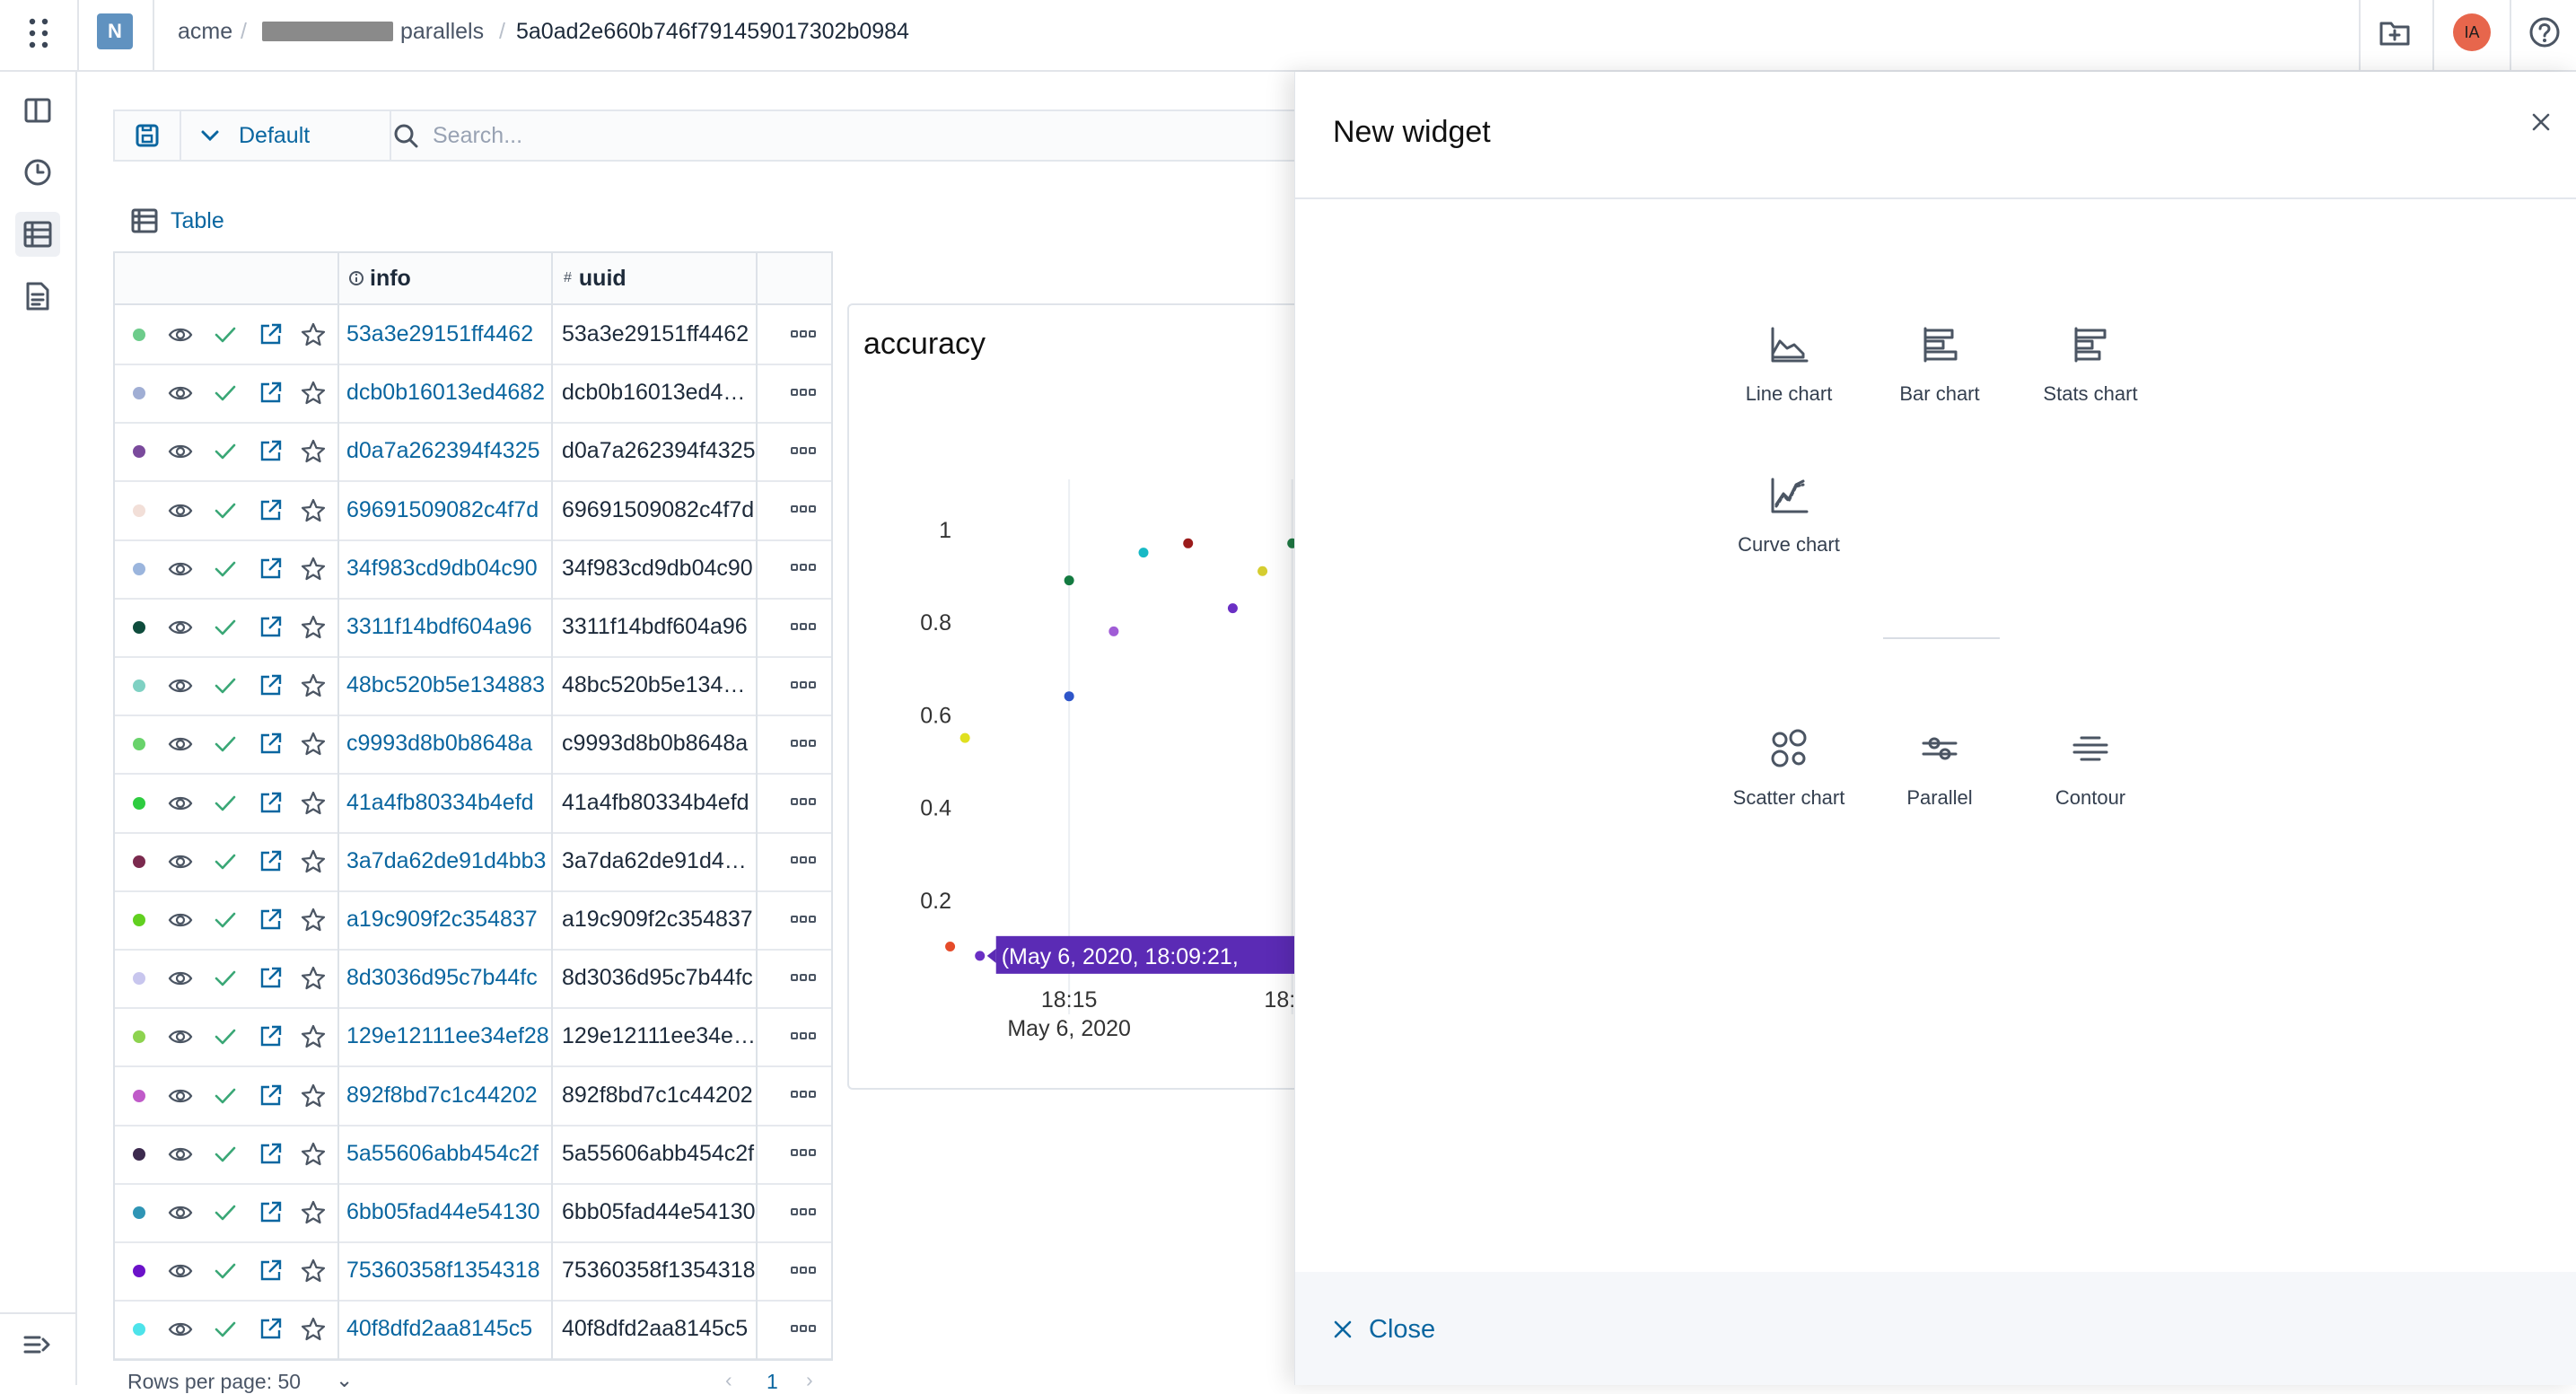 This screenshot has width=2576, height=1394. I want to click on table-row: c9993d8b0b8648a c9993d8b0b8648a, so click(473, 745).